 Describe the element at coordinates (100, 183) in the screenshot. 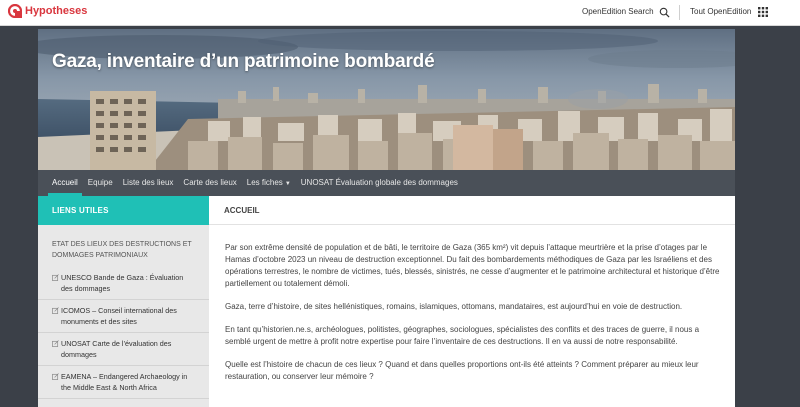

I see `nav-item-equipe: Equipe` at that location.